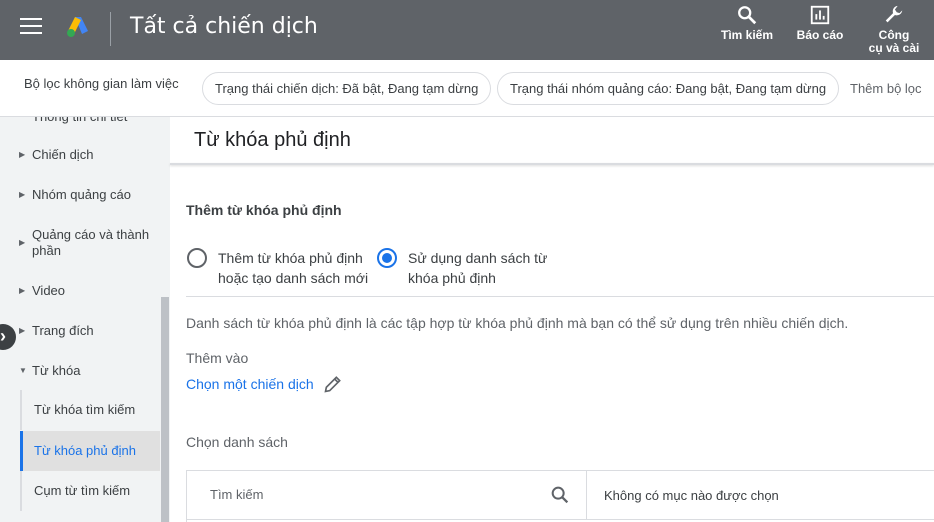 The image size is (934, 522). What do you see at coordinates (264, 210) in the screenshot?
I see `add-negative-keywords-heading: Thêm từ khóa phủ định` at bounding box center [264, 210].